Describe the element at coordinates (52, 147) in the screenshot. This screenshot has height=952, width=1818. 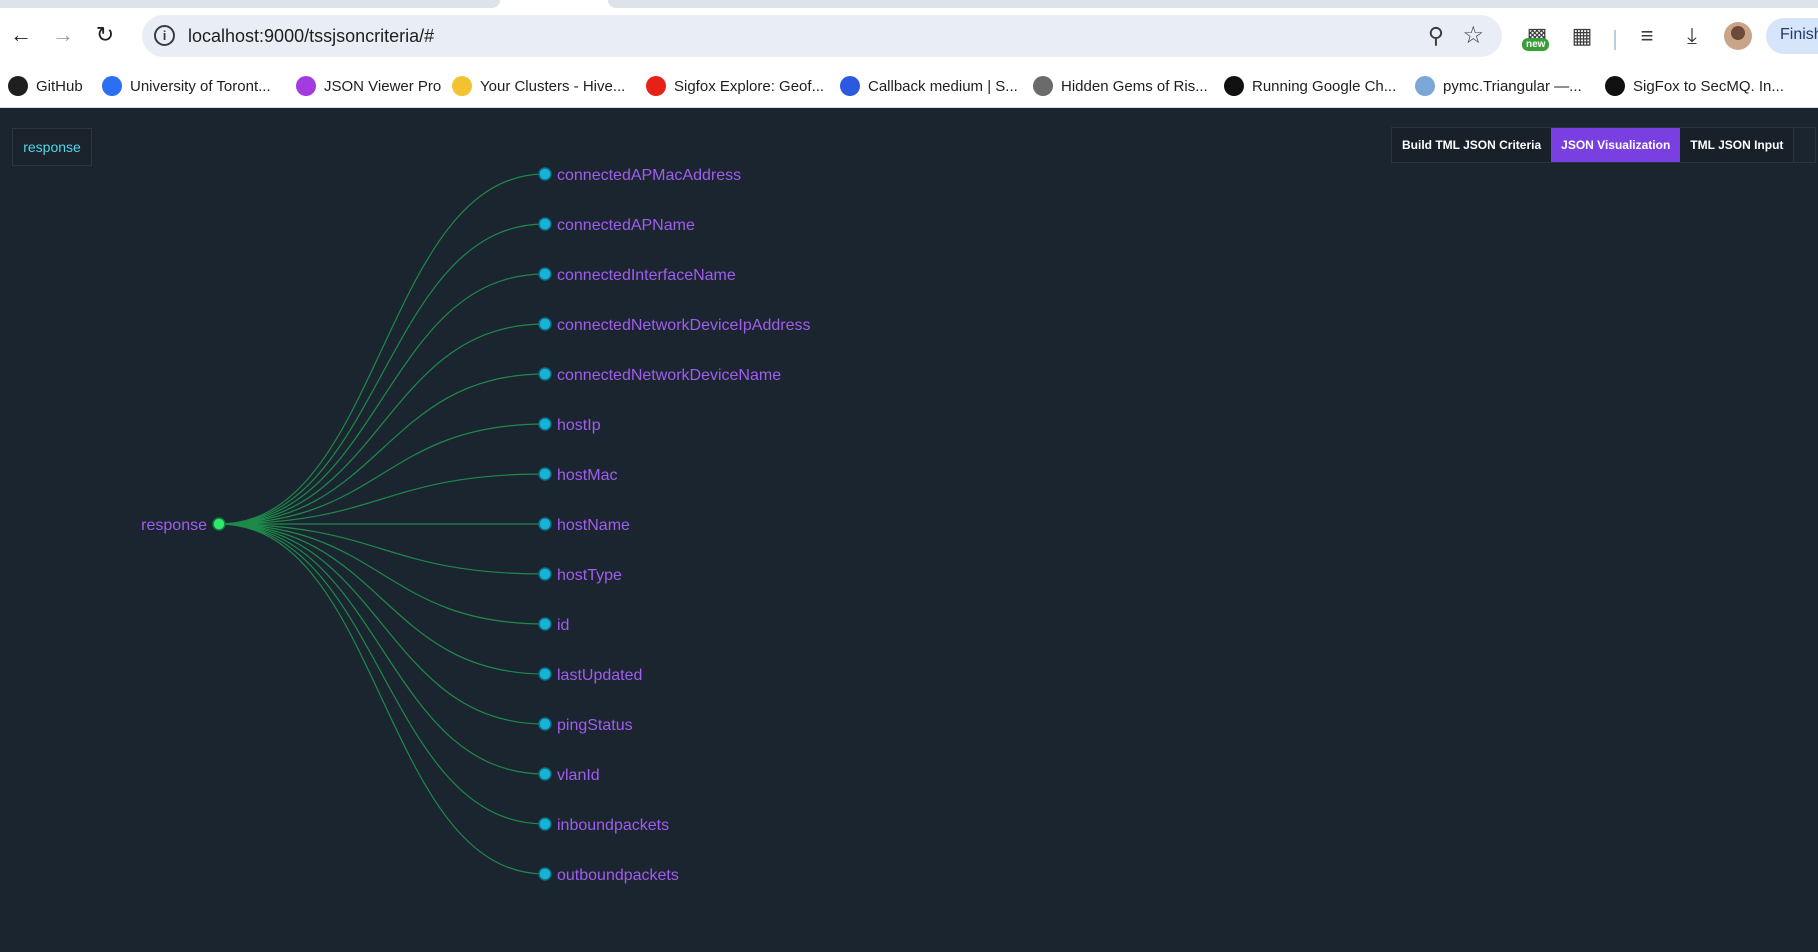
I see `root-breadcrumb-tag: response` at that location.